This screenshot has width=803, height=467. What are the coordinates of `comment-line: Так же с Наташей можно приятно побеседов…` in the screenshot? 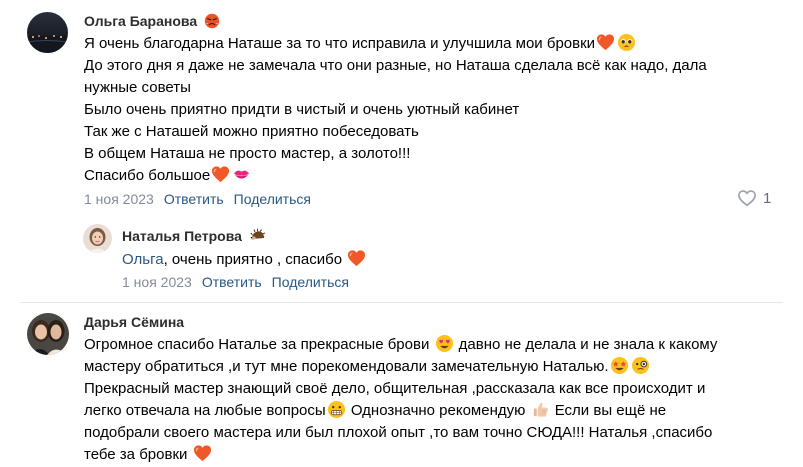 It's located at (251, 131).